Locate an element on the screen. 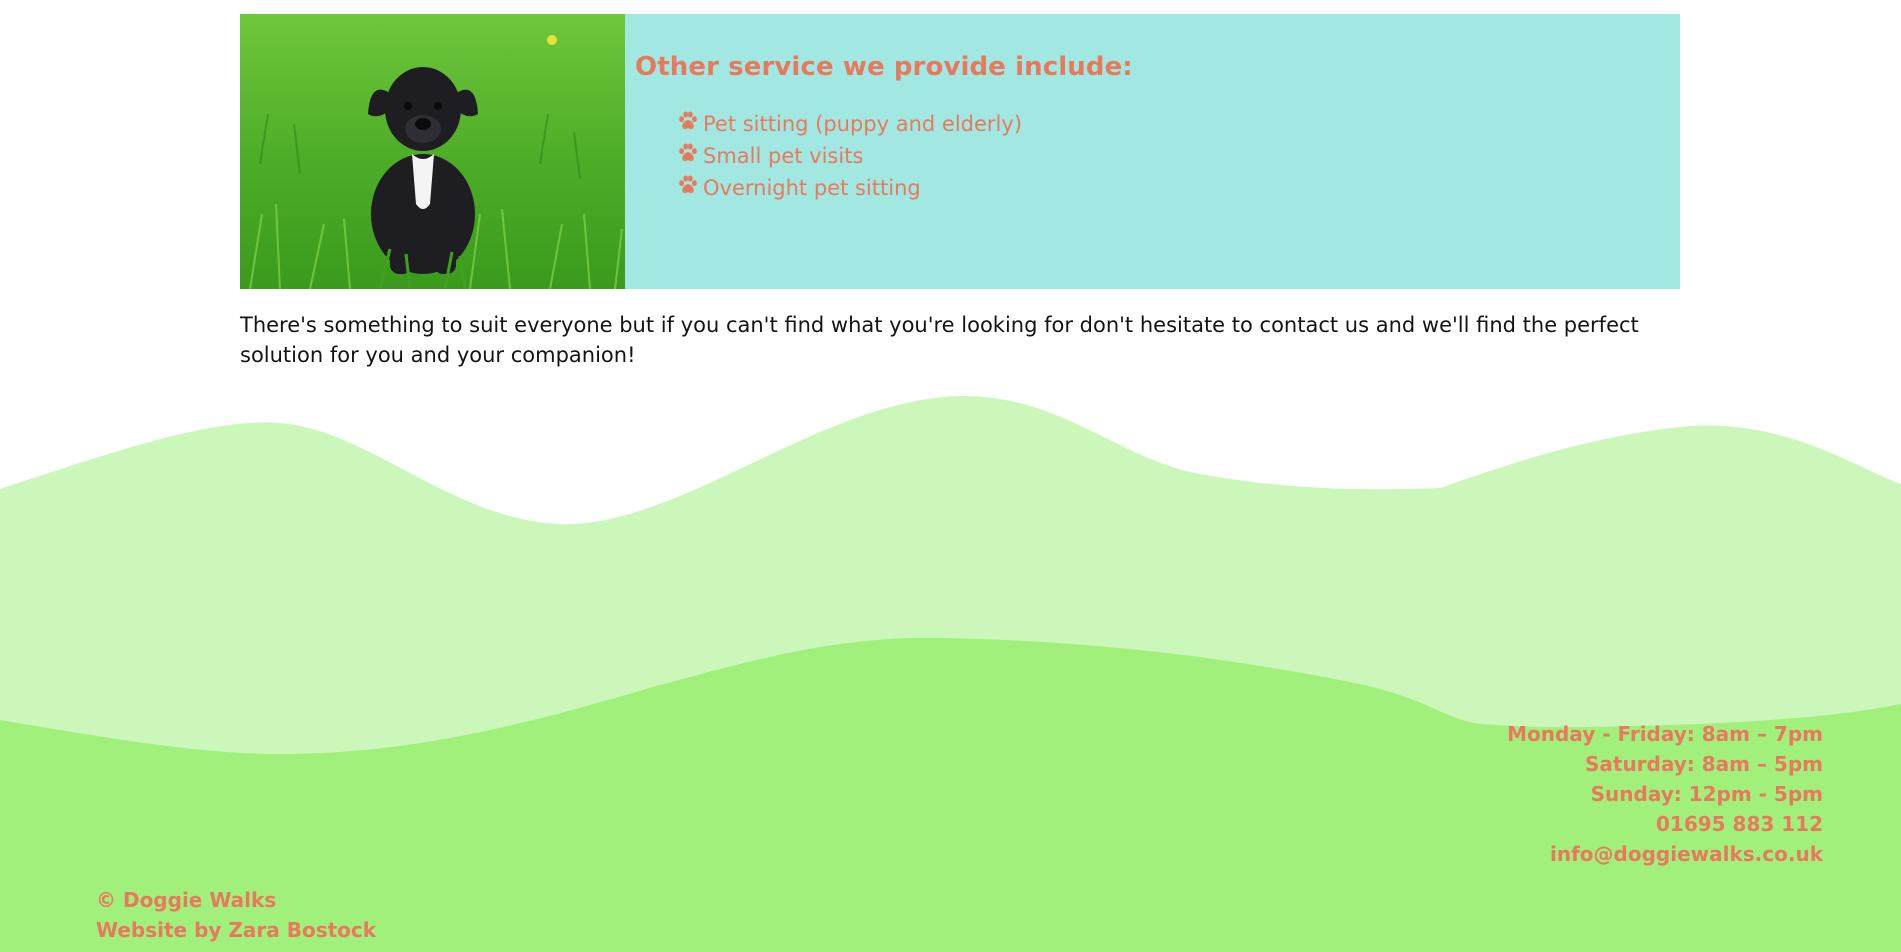 The image size is (1901, 952). author-credit: Website by Zara Bostock is located at coordinates (236, 930).